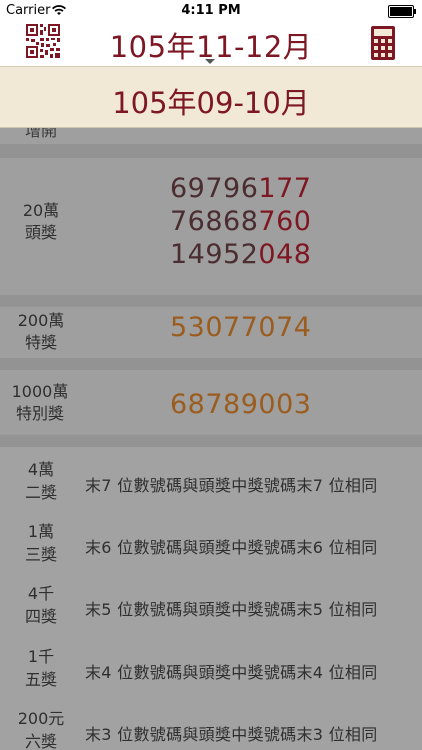 The width and height of the screenshot is (422, 750). I want to click on rule-amount: 1千, so click(41, 656).